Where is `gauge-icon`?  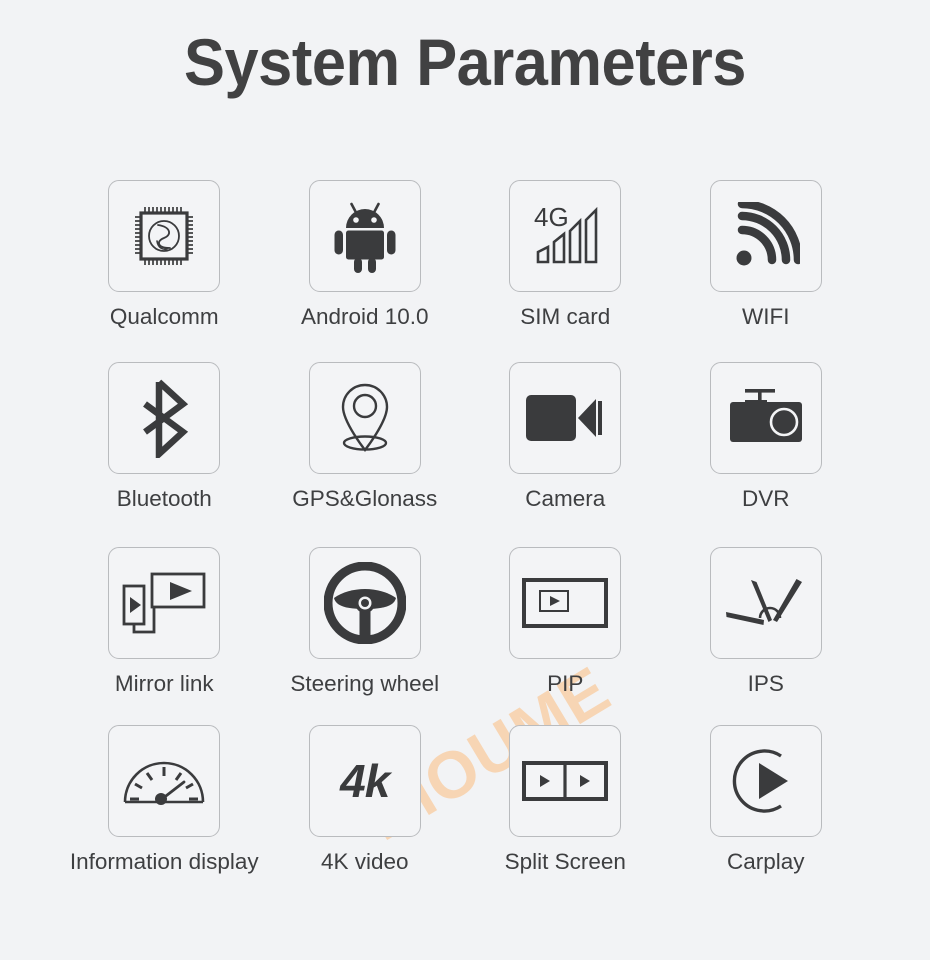 gauge-icon is located at coordinates (164, 781).